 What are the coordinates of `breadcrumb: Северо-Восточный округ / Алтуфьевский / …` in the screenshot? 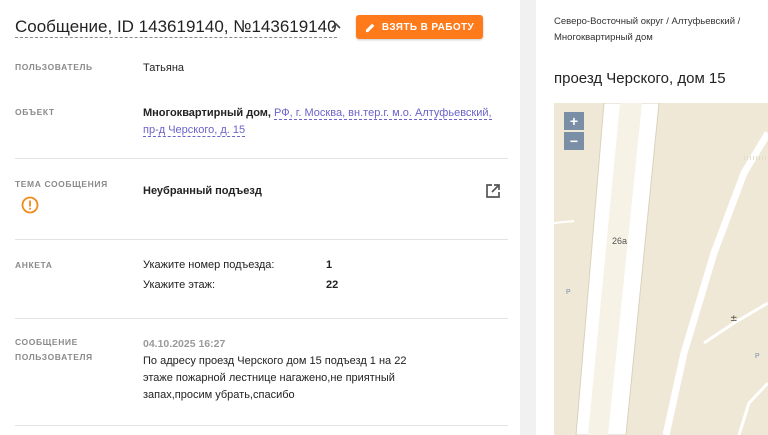 It's located at (647, 29).